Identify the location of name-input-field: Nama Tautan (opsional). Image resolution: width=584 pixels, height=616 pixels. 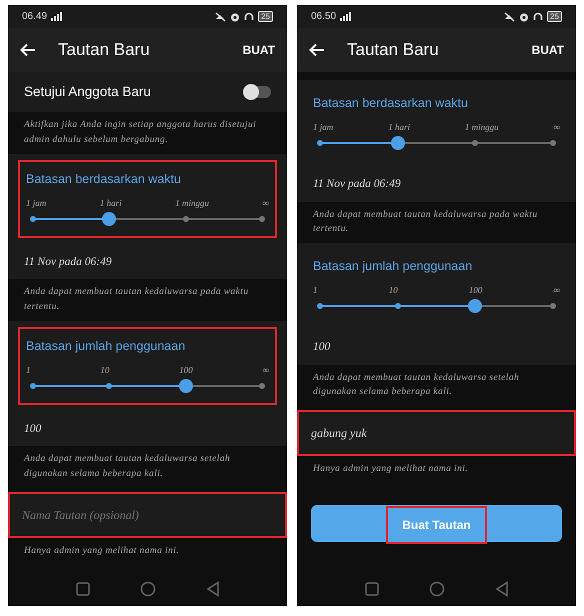
(147, 515).